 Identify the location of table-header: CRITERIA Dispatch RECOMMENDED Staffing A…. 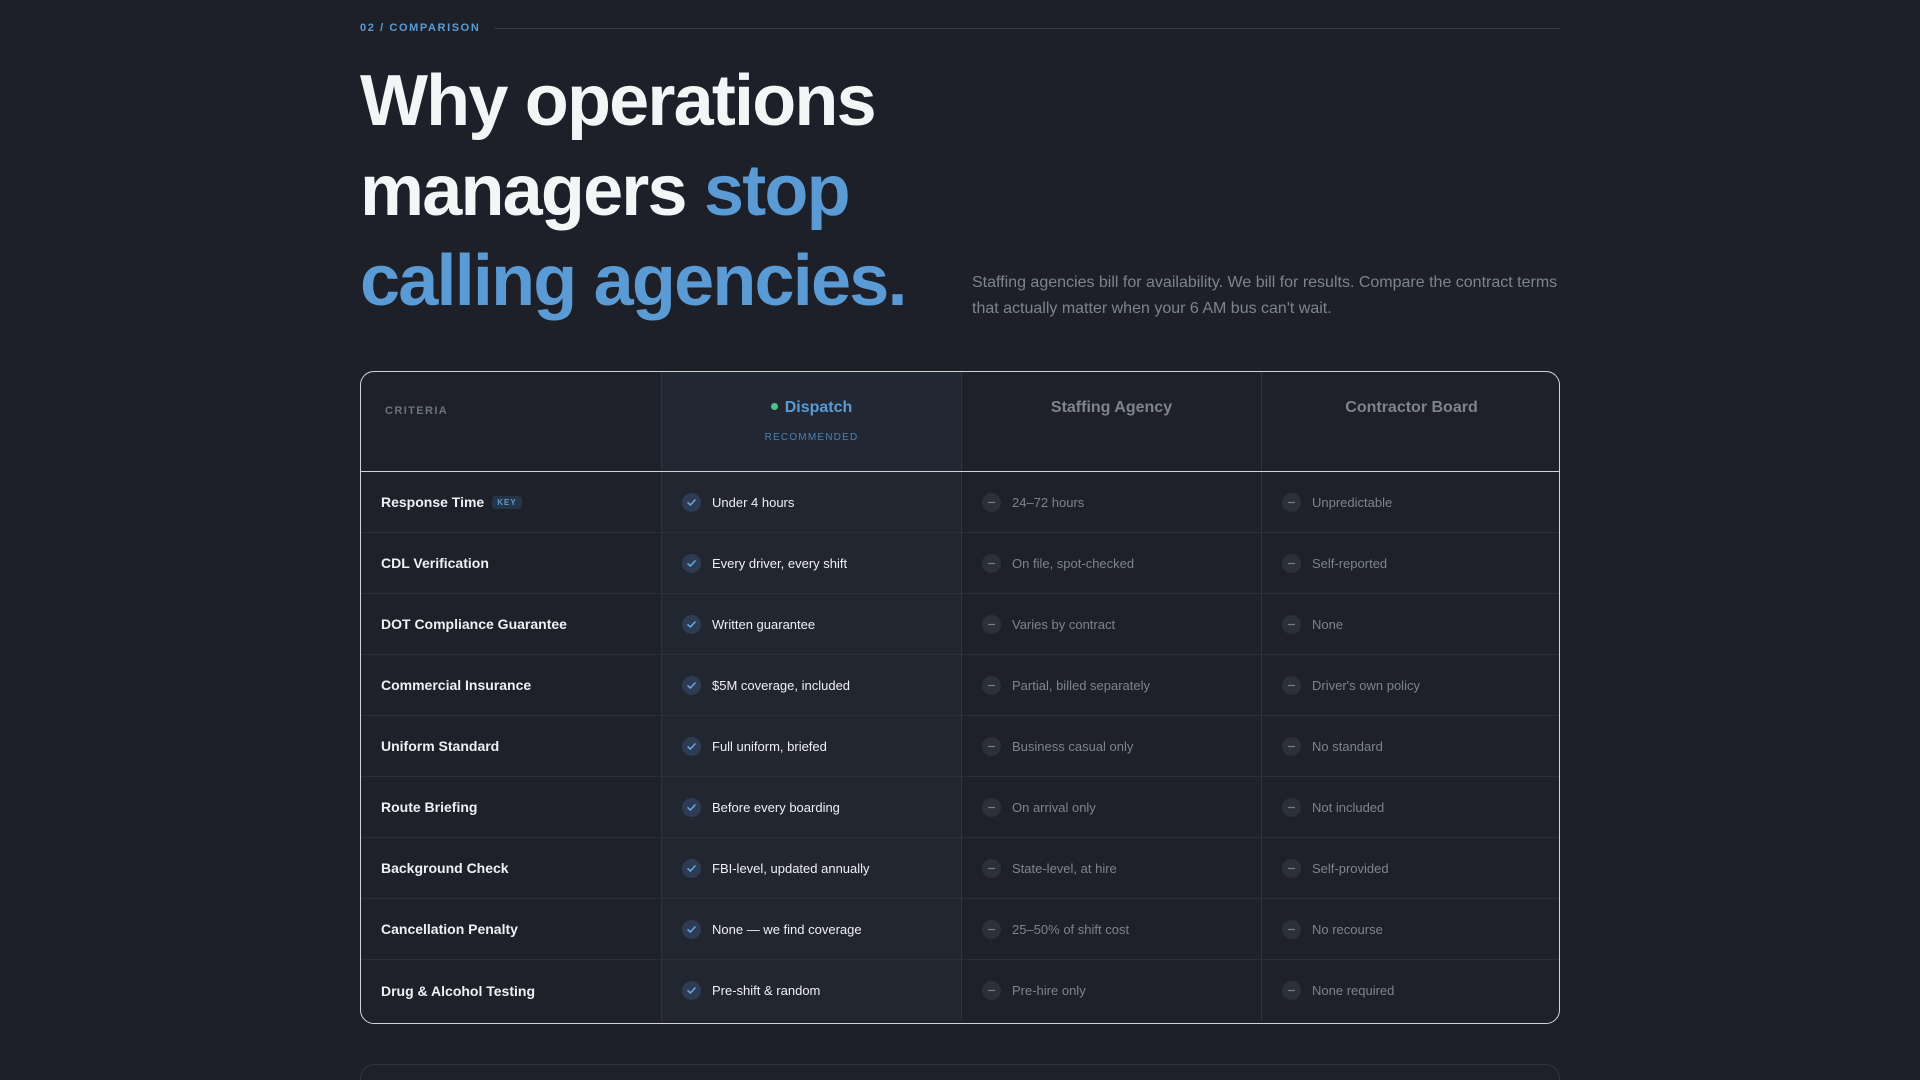
(960, 422).